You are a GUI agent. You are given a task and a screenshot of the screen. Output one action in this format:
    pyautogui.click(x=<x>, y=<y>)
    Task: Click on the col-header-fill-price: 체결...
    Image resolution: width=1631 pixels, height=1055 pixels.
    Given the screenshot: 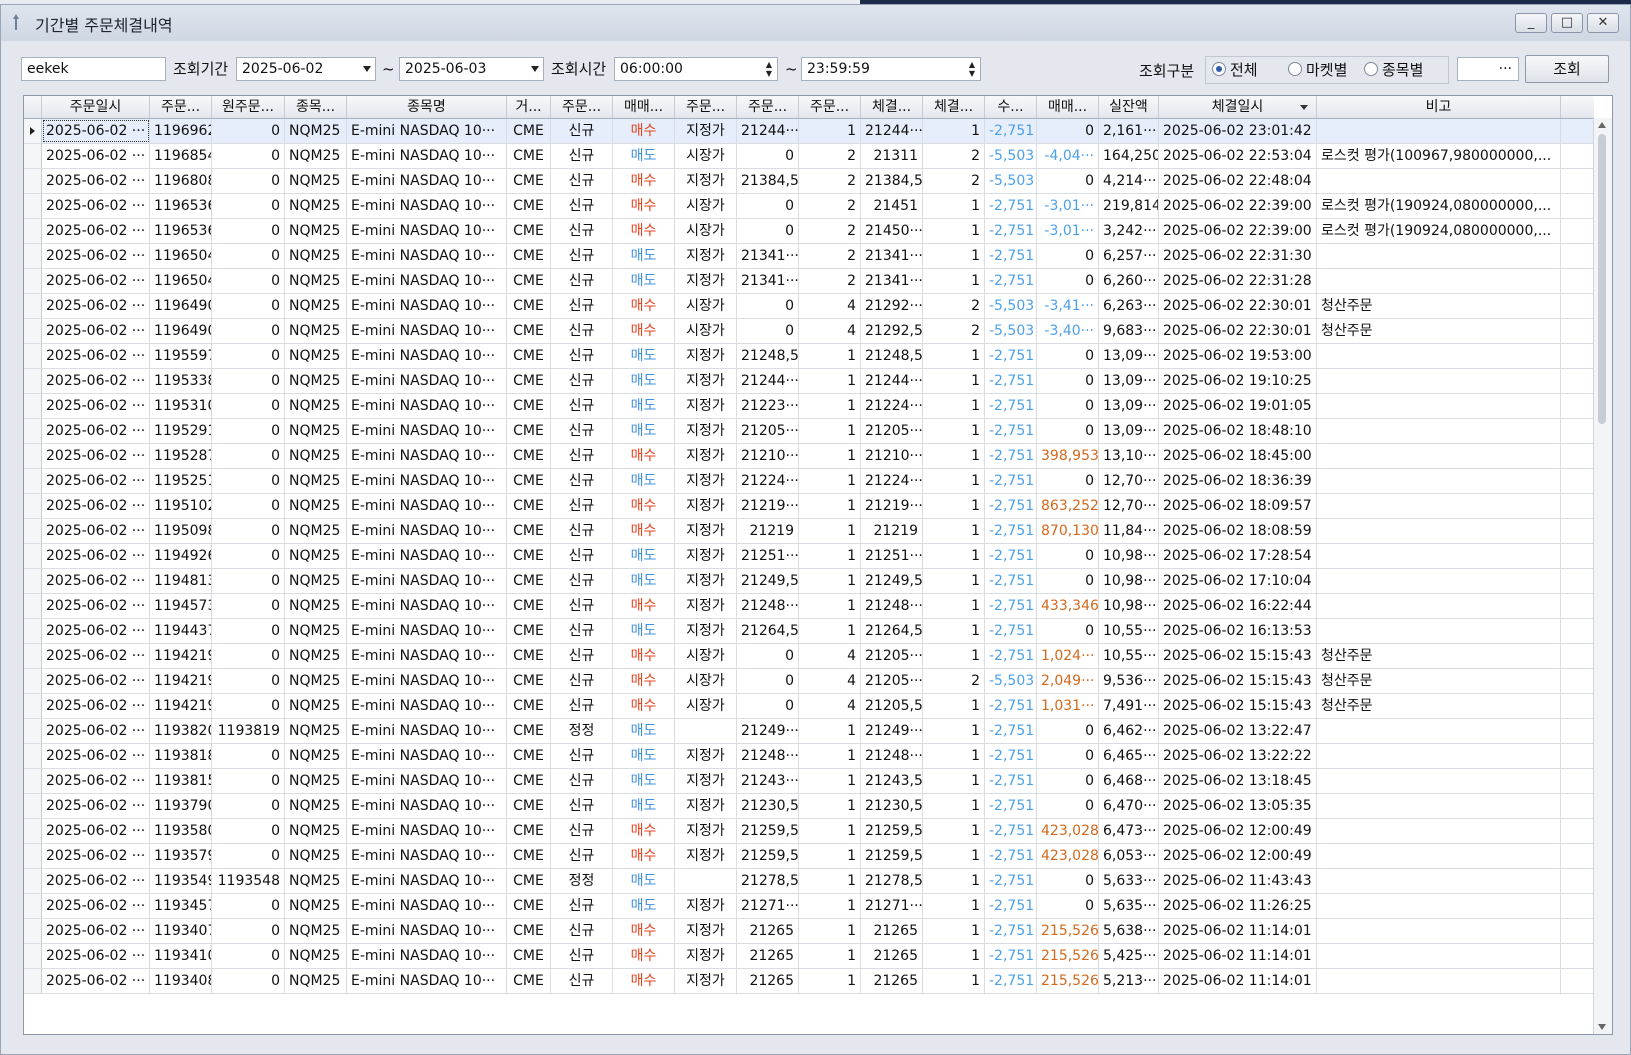 What is the action you would take?
    pyautogui.click(x=892, y=107)
    